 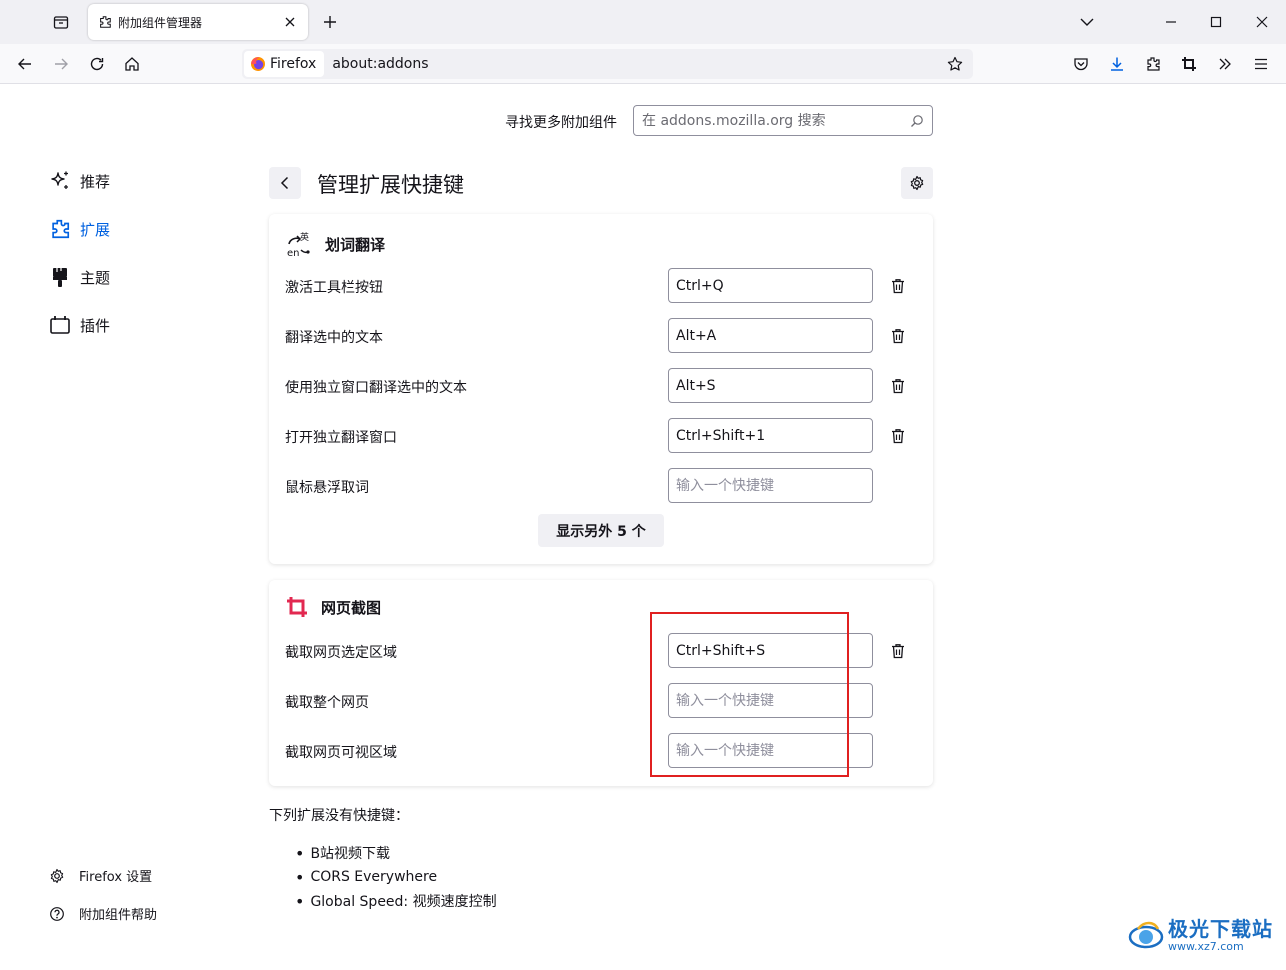 I want to click on back-button, so click(x=25, y=64).